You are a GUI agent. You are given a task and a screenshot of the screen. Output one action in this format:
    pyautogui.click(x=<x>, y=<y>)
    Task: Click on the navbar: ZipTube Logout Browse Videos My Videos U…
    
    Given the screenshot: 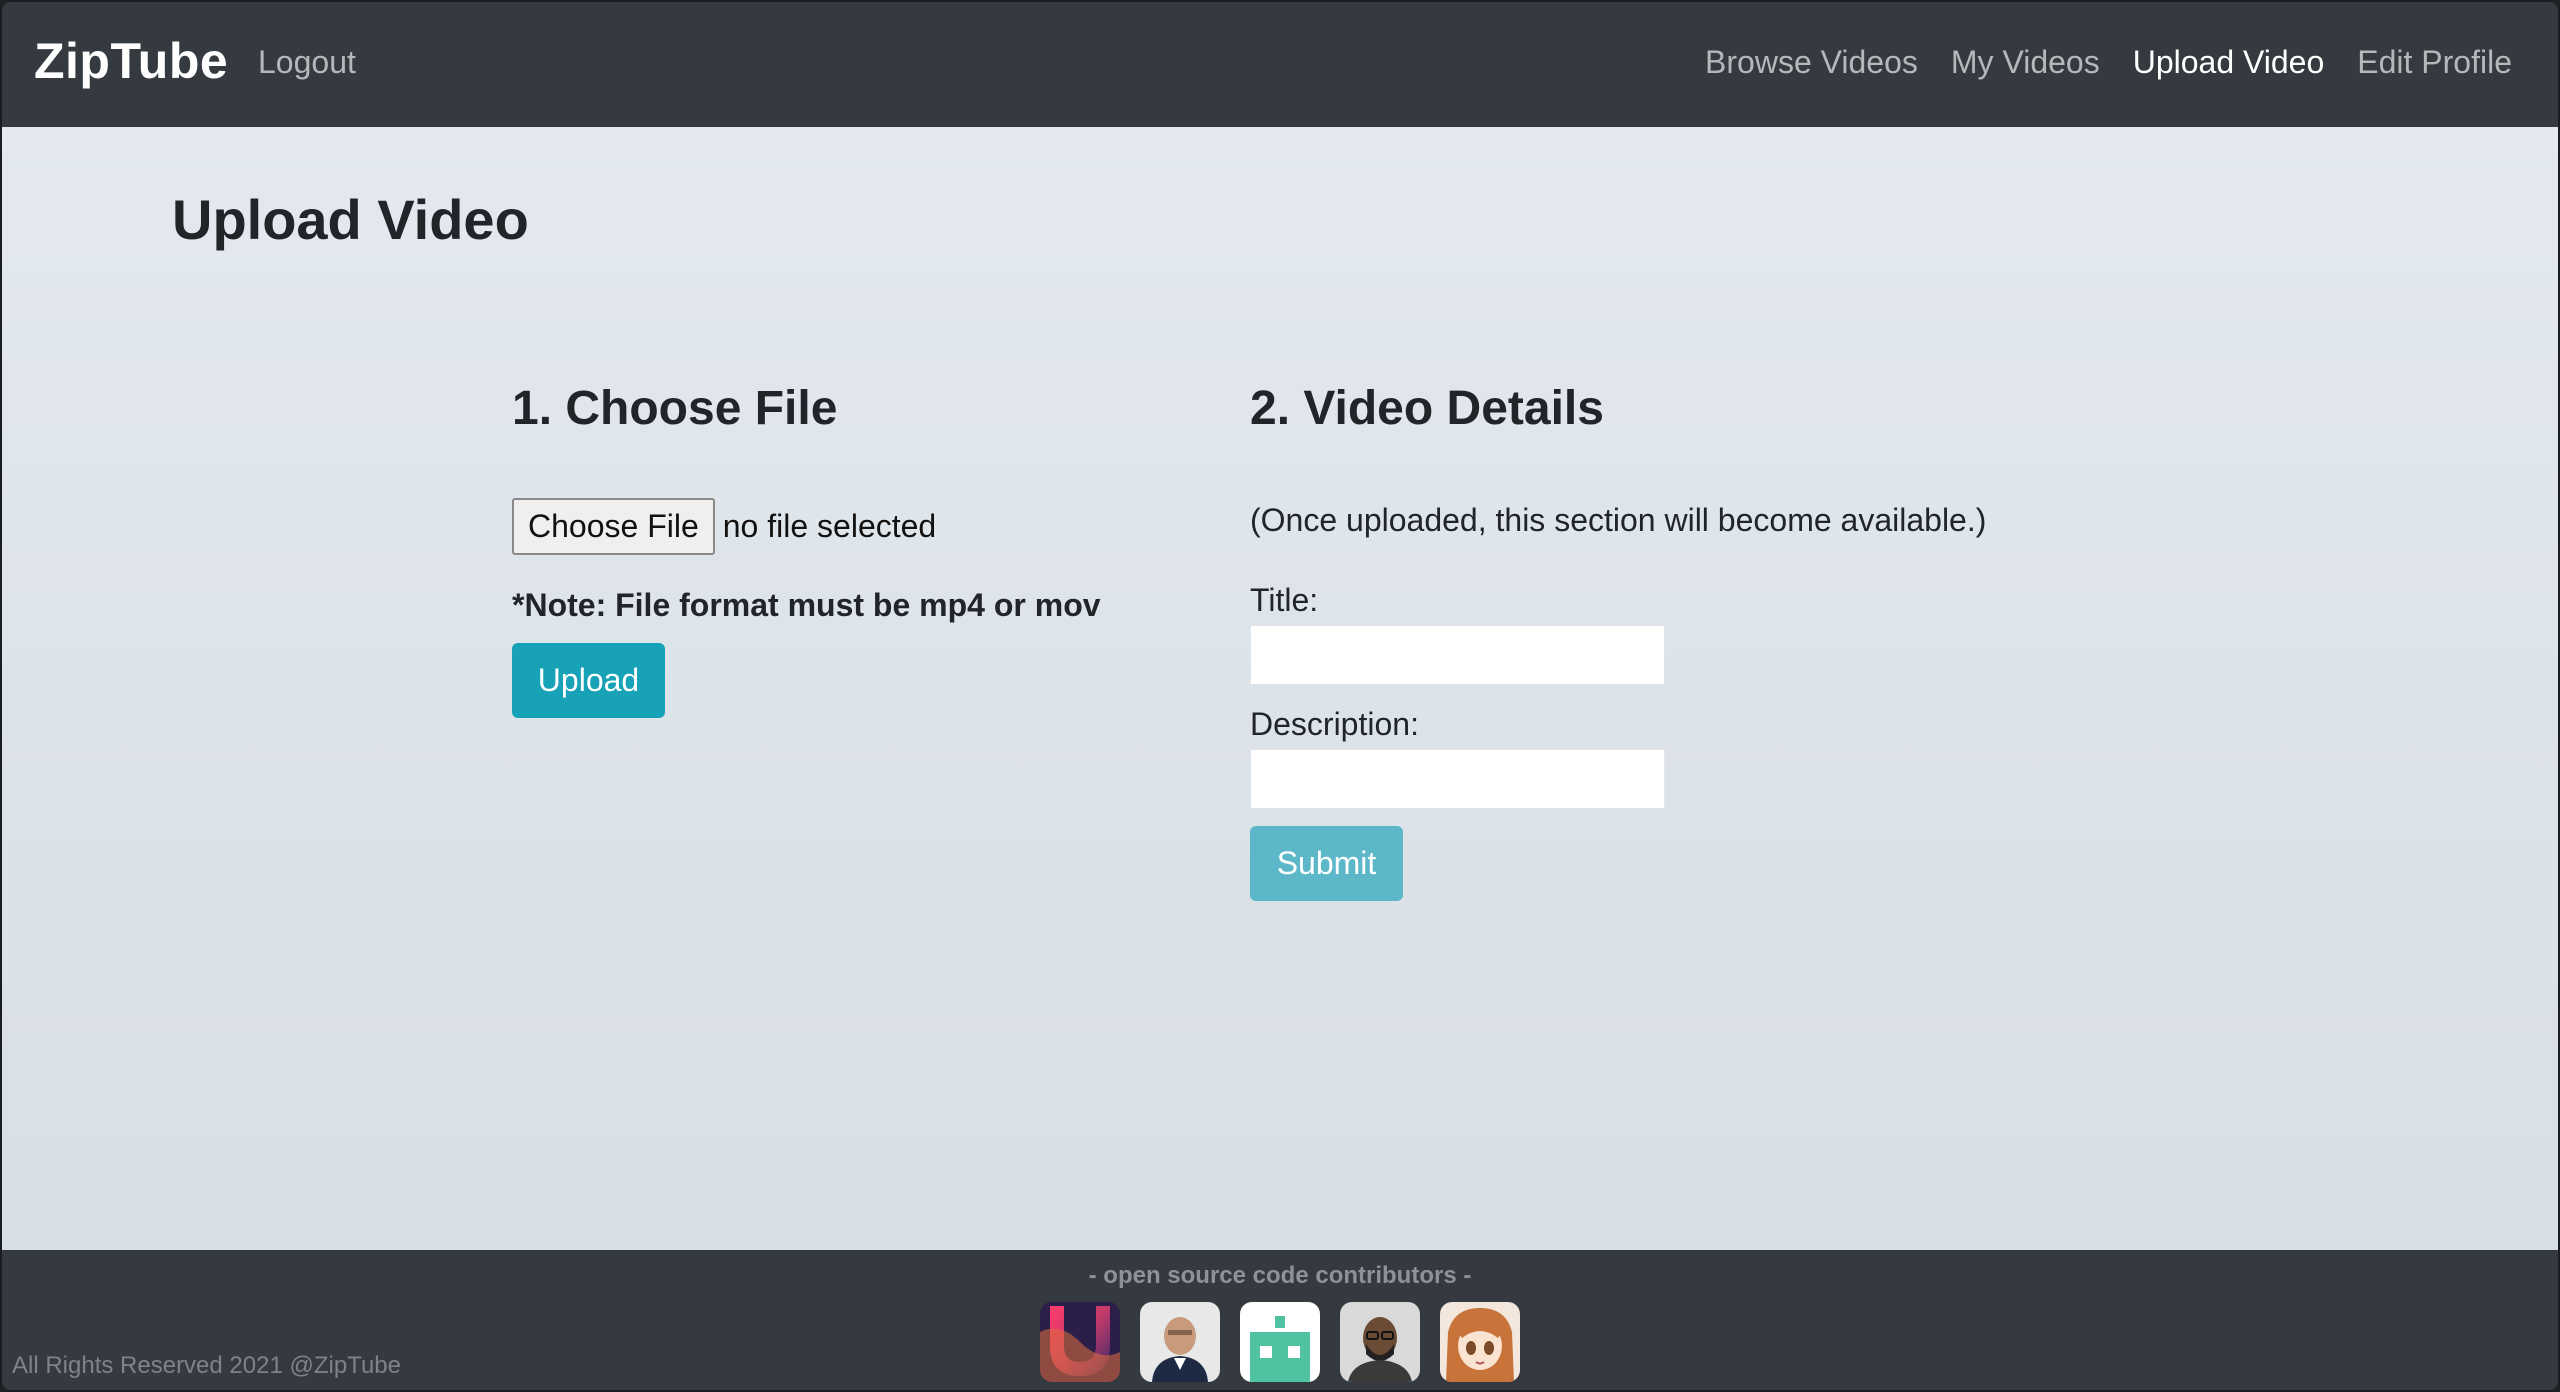 What is the action you would take?
    pyautogui.click(x=1280, y=64)
    